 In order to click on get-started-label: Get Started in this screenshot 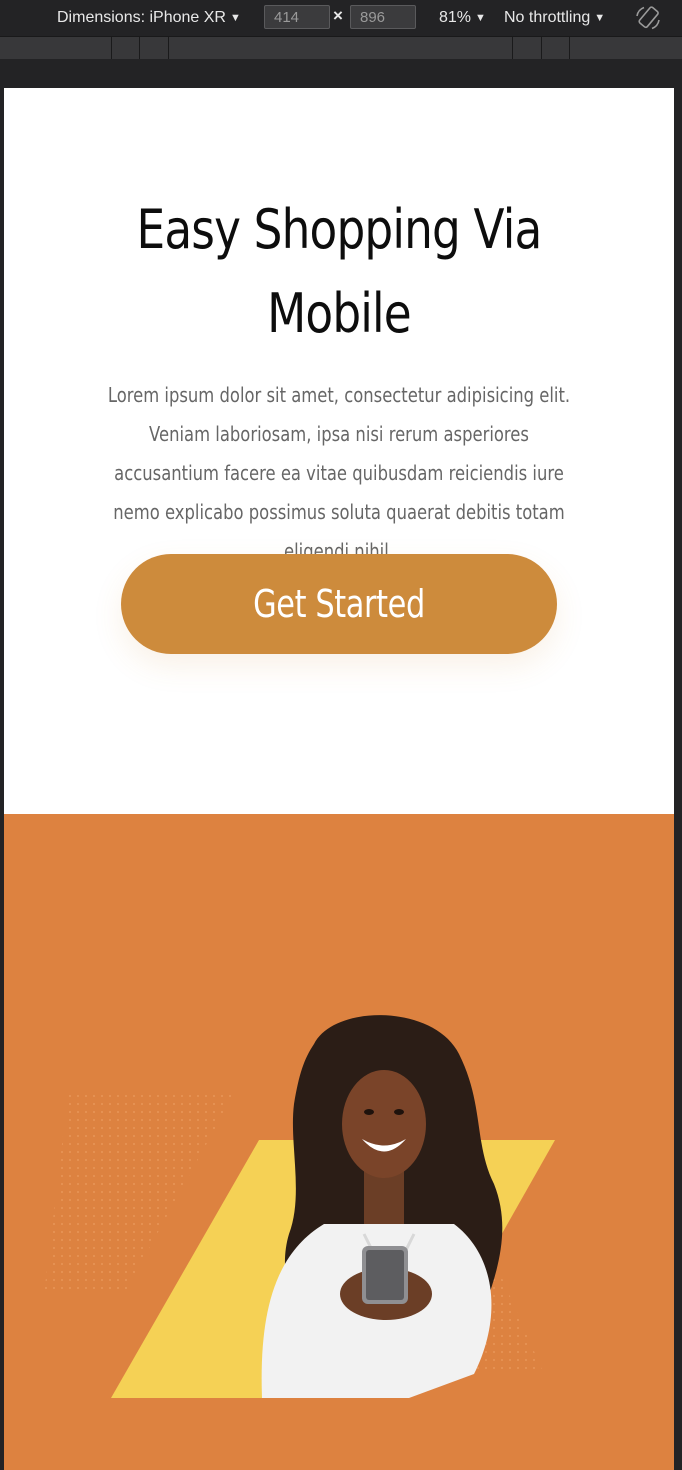, I will do `click(339, 604)`.